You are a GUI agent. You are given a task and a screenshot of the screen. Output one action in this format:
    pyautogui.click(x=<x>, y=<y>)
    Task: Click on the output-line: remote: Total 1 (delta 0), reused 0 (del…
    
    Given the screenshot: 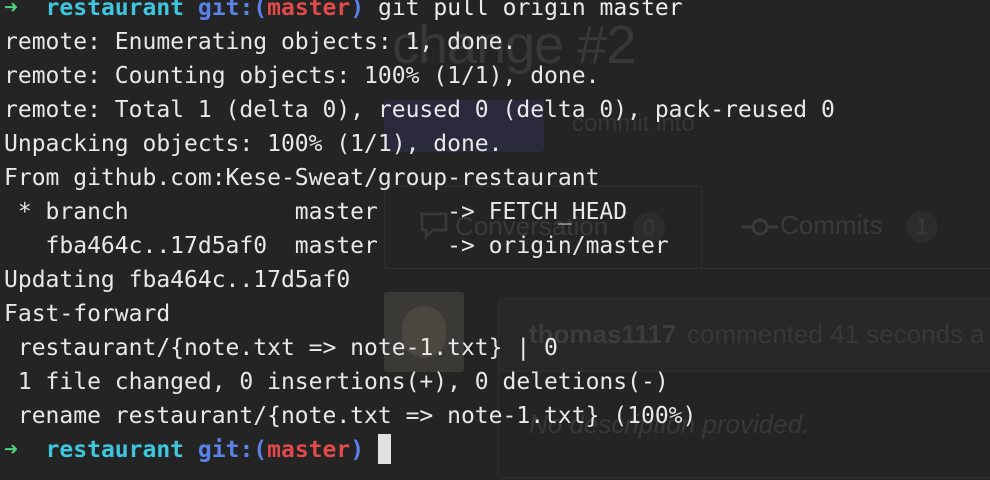 What is the action you would take?
    pyautogui.click(x=419, y=110)
    